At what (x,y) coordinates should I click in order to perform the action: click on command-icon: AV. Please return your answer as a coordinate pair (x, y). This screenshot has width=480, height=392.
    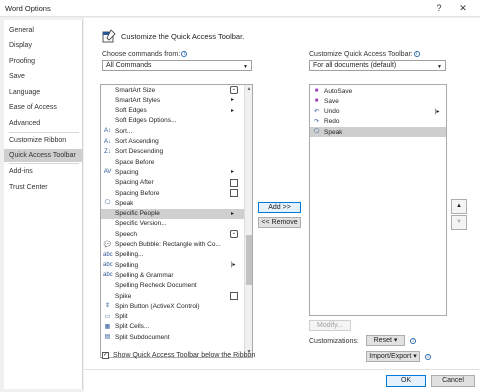
    Looking at the image, I should click on (107, 172).